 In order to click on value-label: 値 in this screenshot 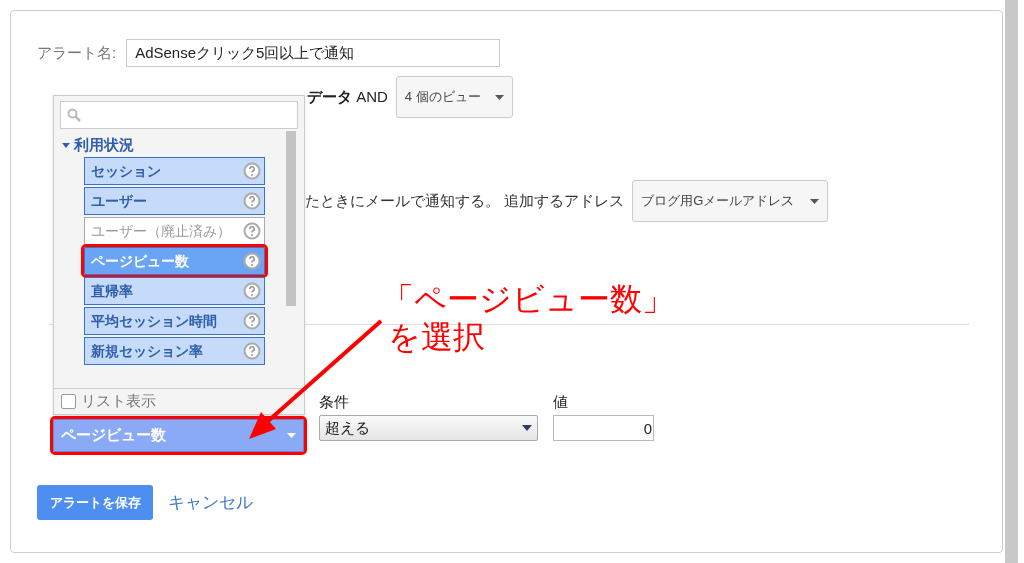, I will do `click(561, 401)`.